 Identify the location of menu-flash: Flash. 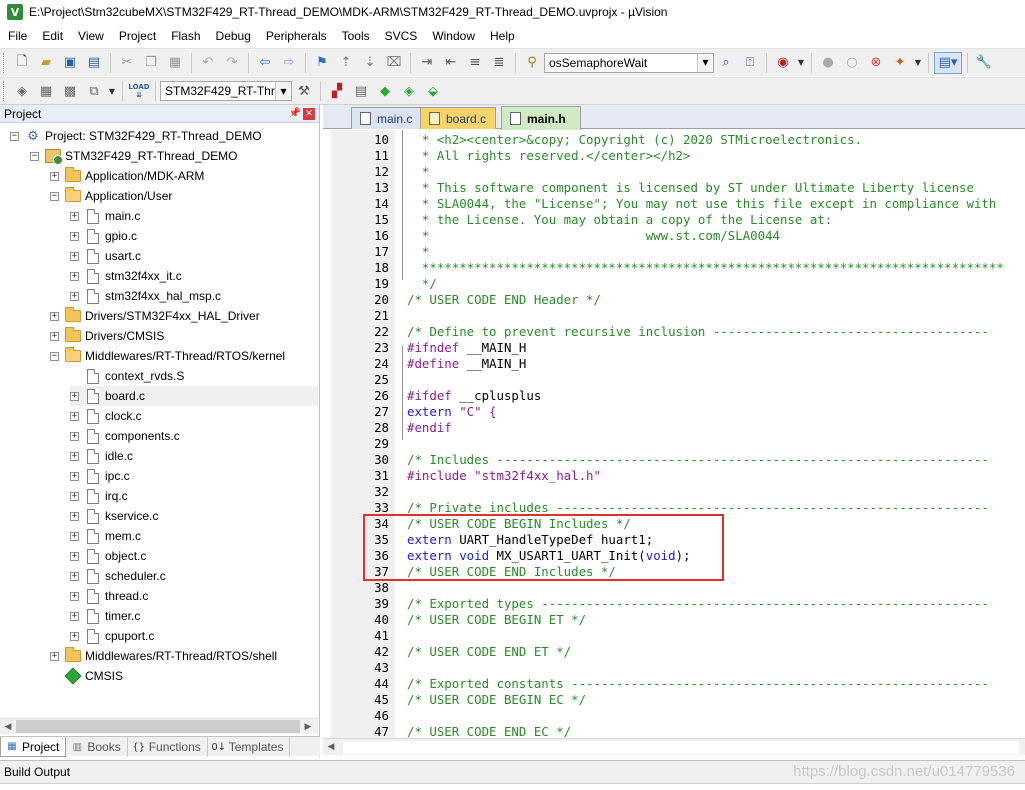
(185, 36).